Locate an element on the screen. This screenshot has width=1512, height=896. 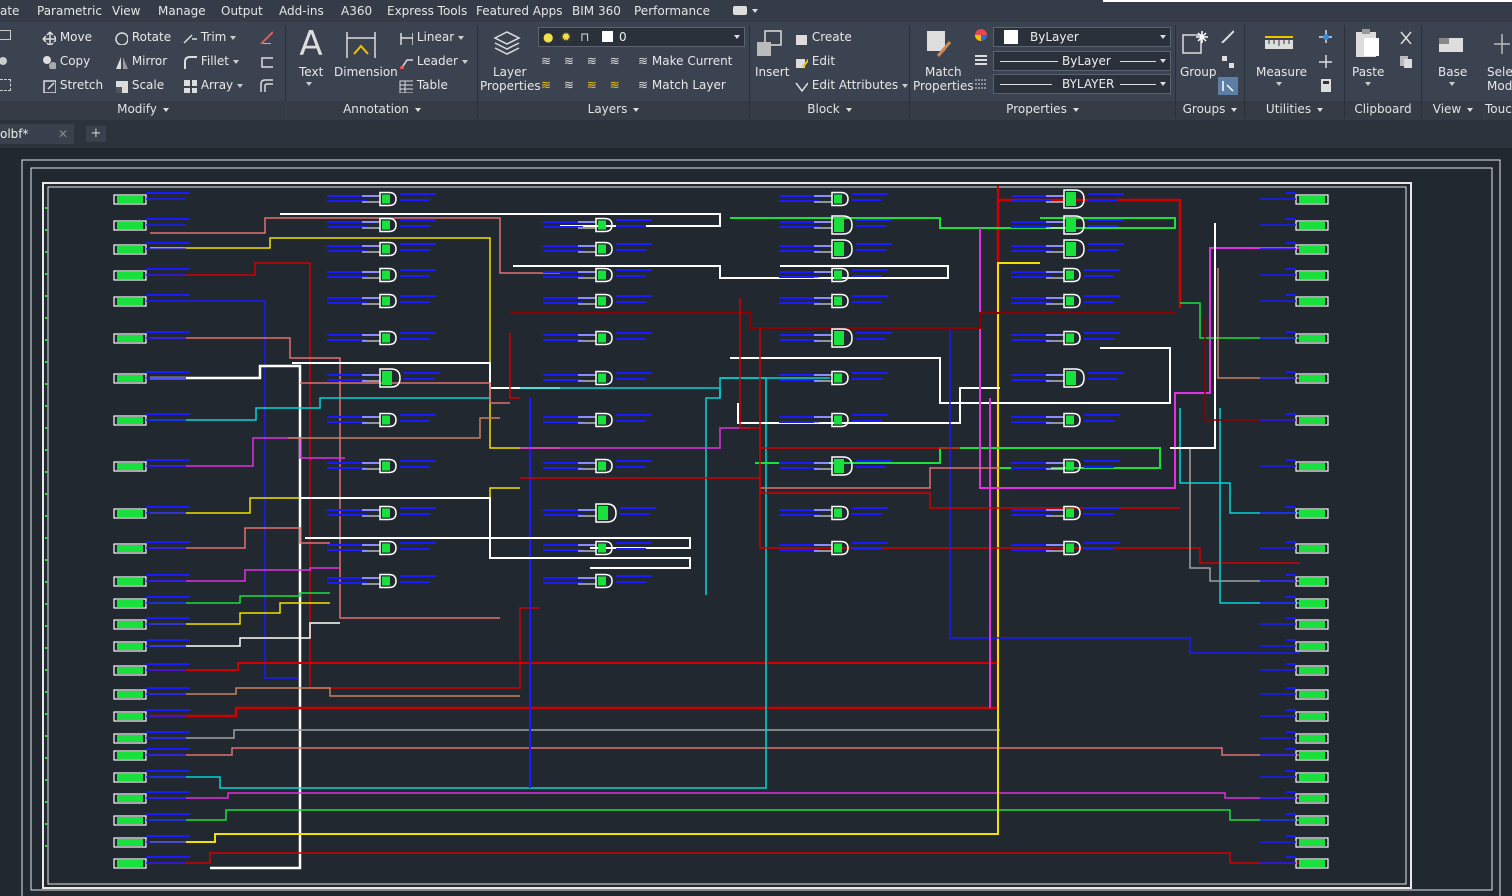
stretch-button: Stretch is located at coordinates (72, 86).